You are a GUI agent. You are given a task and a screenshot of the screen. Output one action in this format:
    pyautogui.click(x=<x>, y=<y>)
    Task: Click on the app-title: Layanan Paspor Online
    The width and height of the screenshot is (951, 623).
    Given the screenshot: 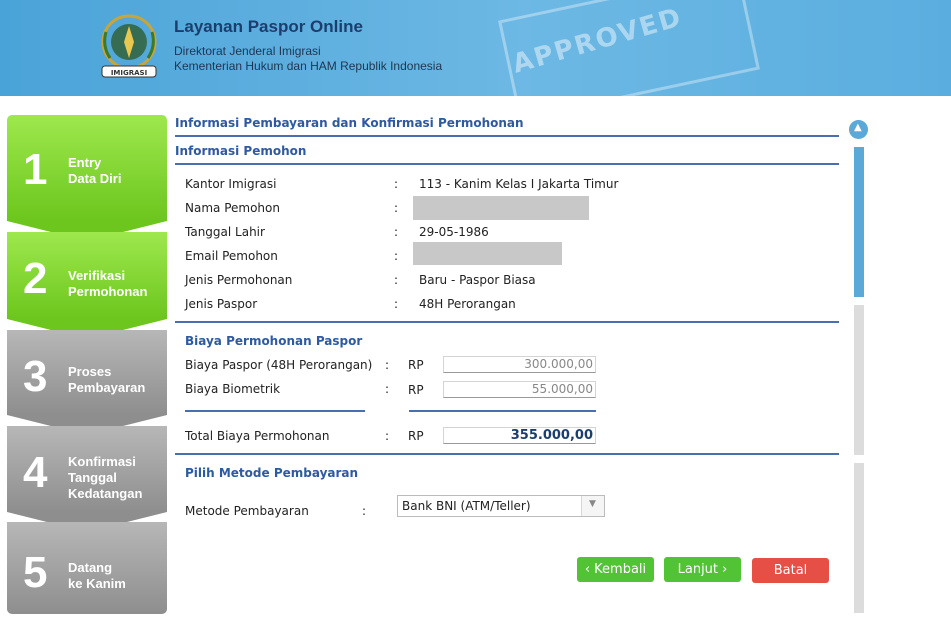 What is the action you would take?
    pyautogui.click(x=268, y=26)
    